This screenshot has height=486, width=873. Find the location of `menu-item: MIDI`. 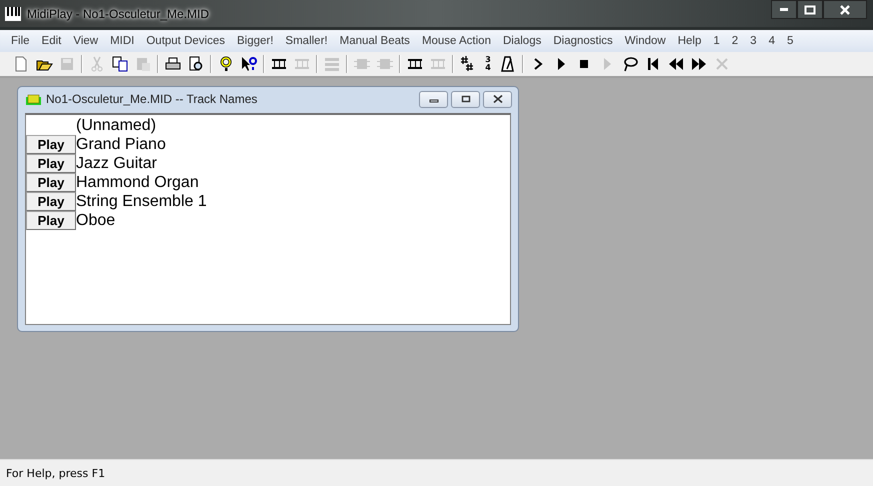

menu-item: MIDI is located at coordinates (122, 41).